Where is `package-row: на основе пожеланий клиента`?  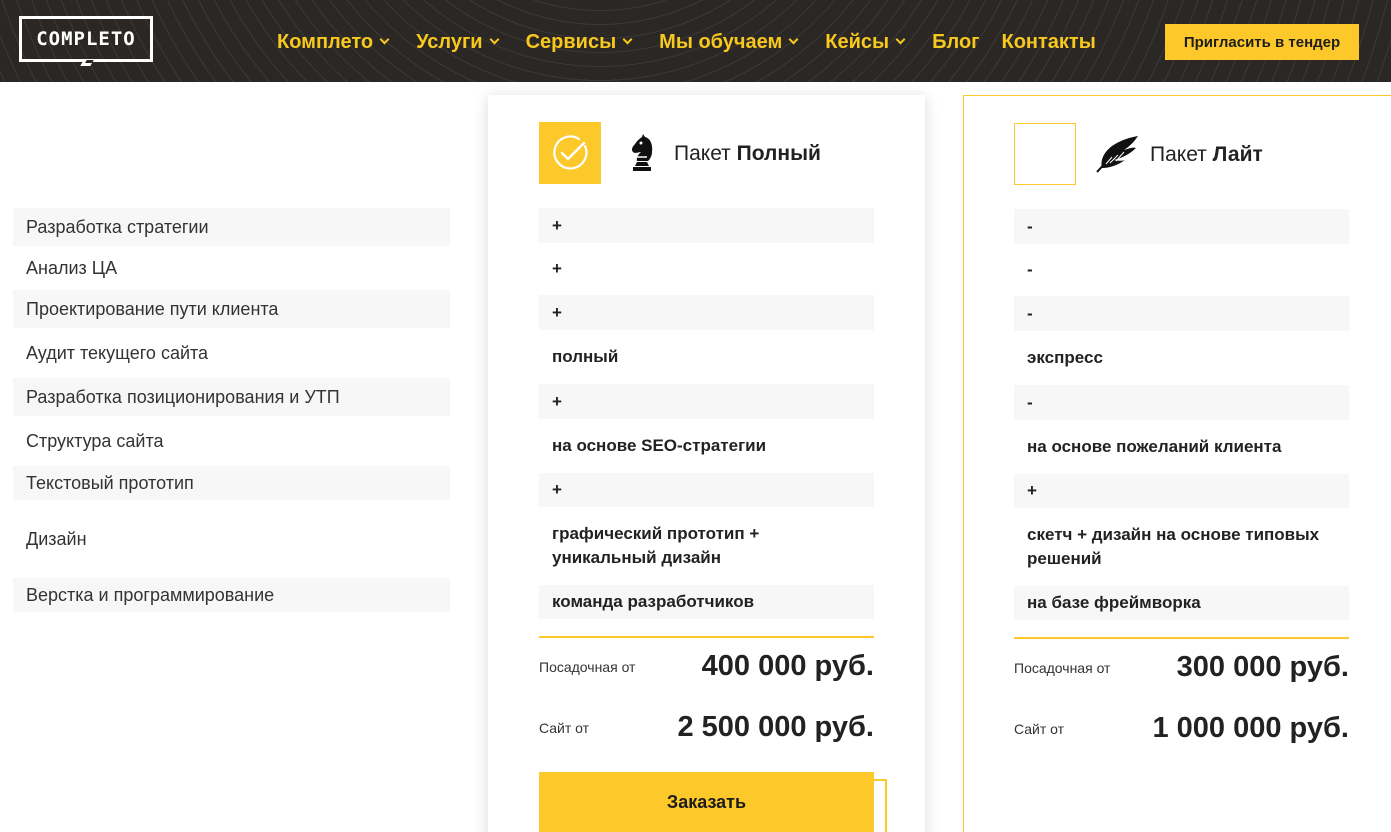 package-row: на основе пожеланий клиента is located at coordinates (1154, 446).